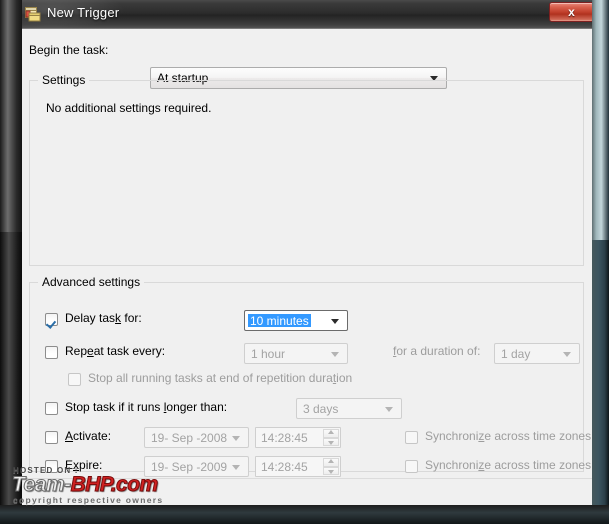 This screenshot has width=609, height=524. Describe the element at coordinates (83, 12) in the screenshot. I see `window-title: New Trigger` at that location.